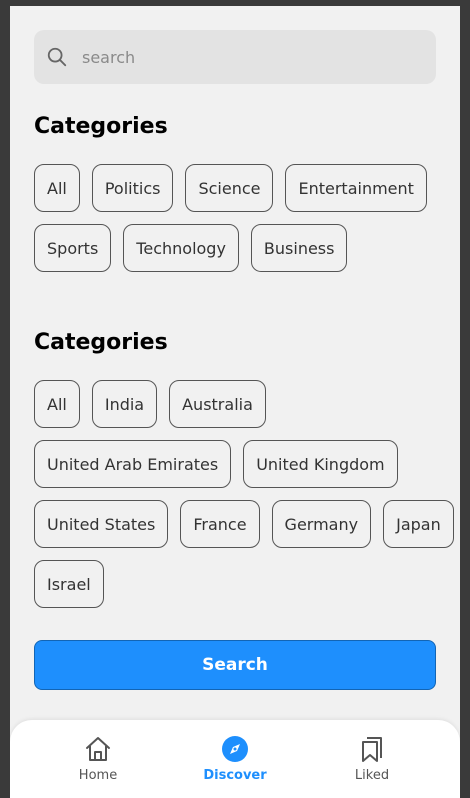 This screenshot has width=470, height=798. I want to click on bottom-nav: Home Discover Liked, so click(235, 759).